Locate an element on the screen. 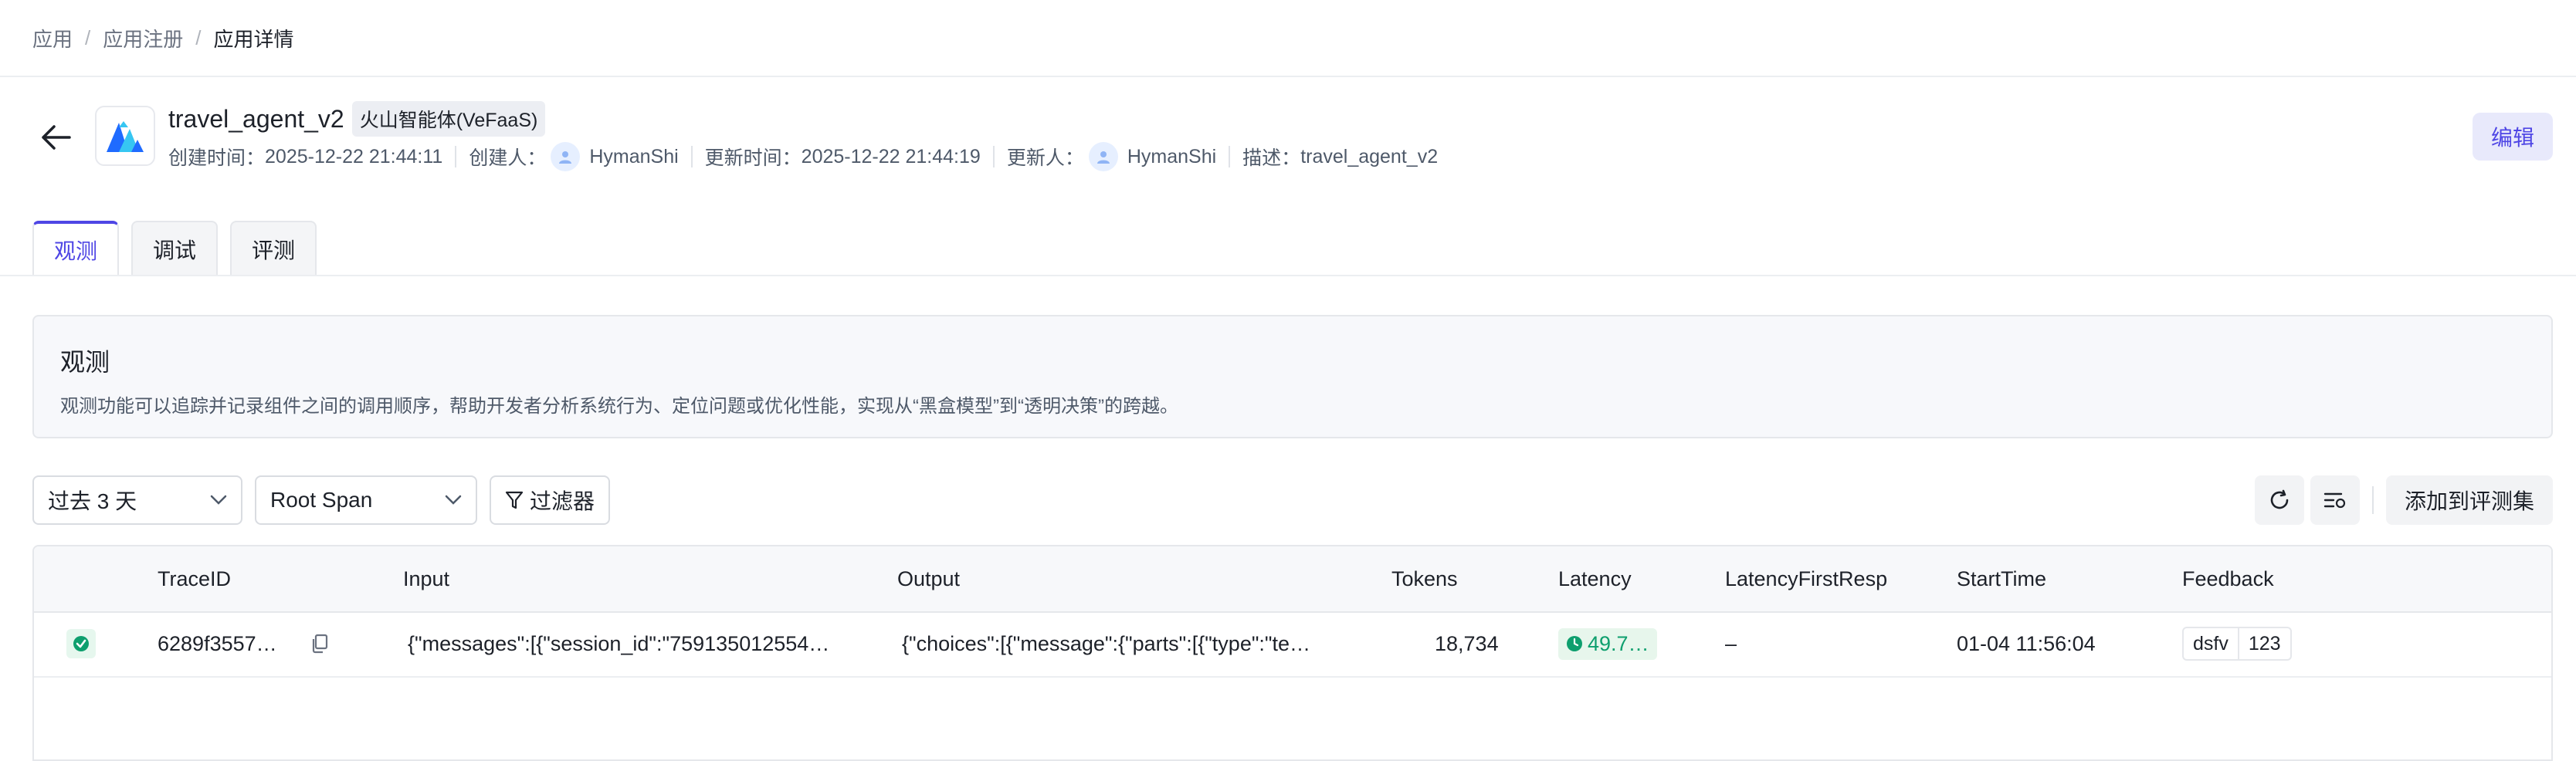 This screenshot has height=761, width=2576. breadcrumb-item-app-detail: 应用详情 is located at coordinates (253, 39).